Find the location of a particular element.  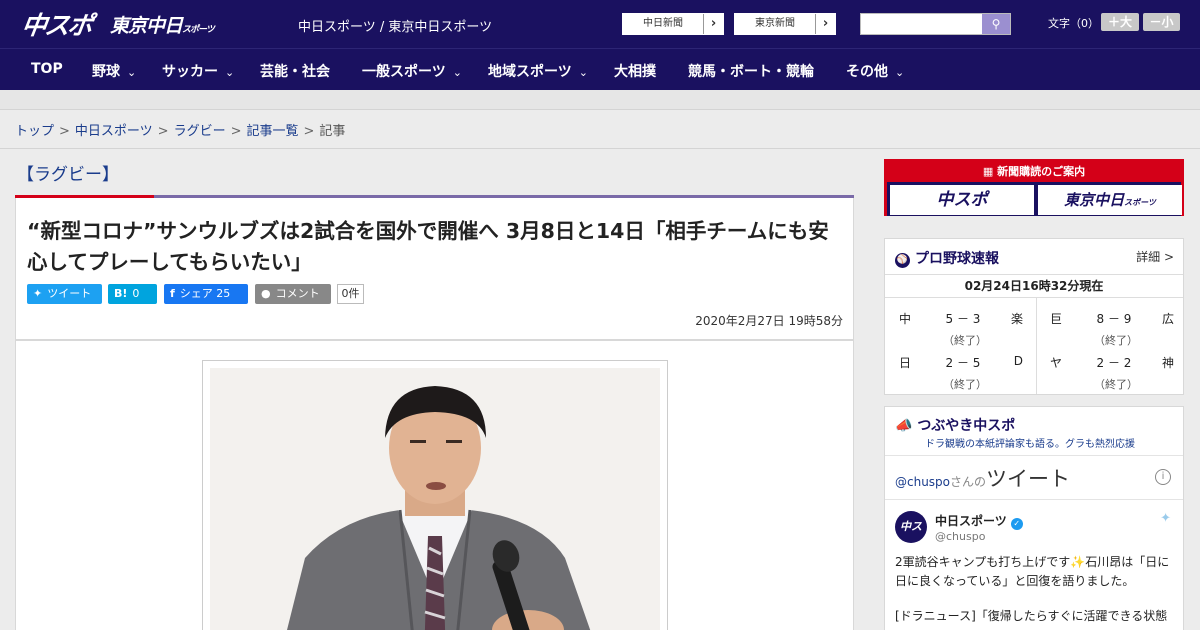

search-icon: ⚲ is located at coordinates (996, 24).